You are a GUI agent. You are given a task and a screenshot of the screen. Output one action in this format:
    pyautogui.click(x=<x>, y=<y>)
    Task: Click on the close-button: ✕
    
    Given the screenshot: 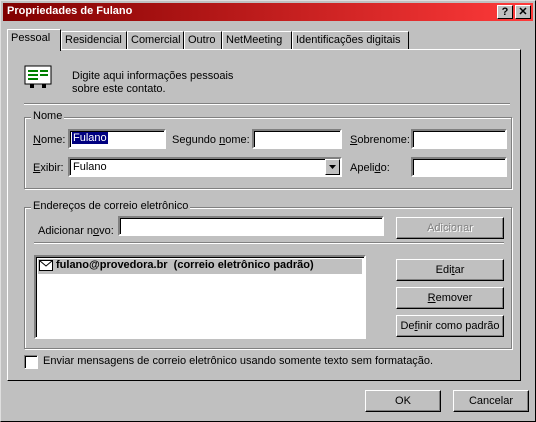 What is the action you would take?
    pyautogui.click(x=523, y=12)
    